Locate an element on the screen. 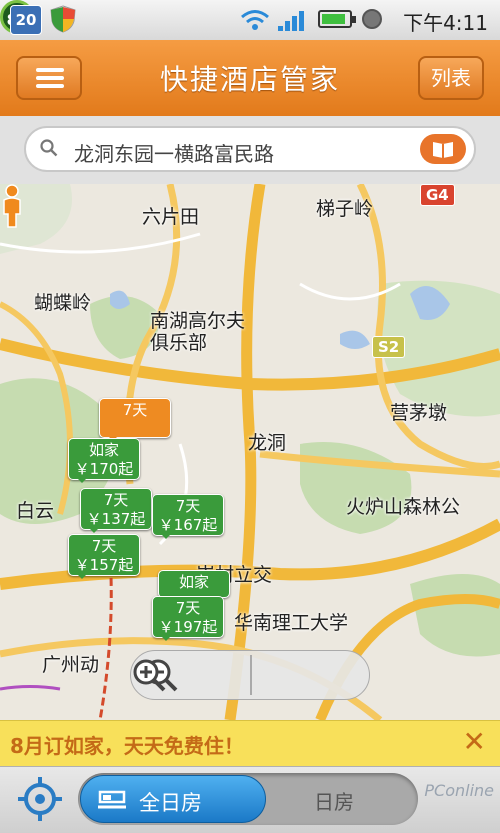 The height and width of the screenshot is (833, 500). search-icon is located at coordinates (49, 148).